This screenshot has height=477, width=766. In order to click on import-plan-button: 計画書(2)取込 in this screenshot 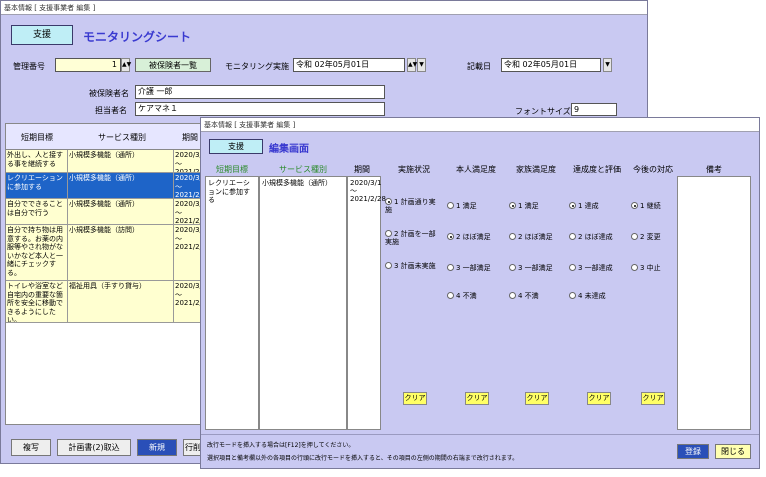, I will do `click(94, 447)`.